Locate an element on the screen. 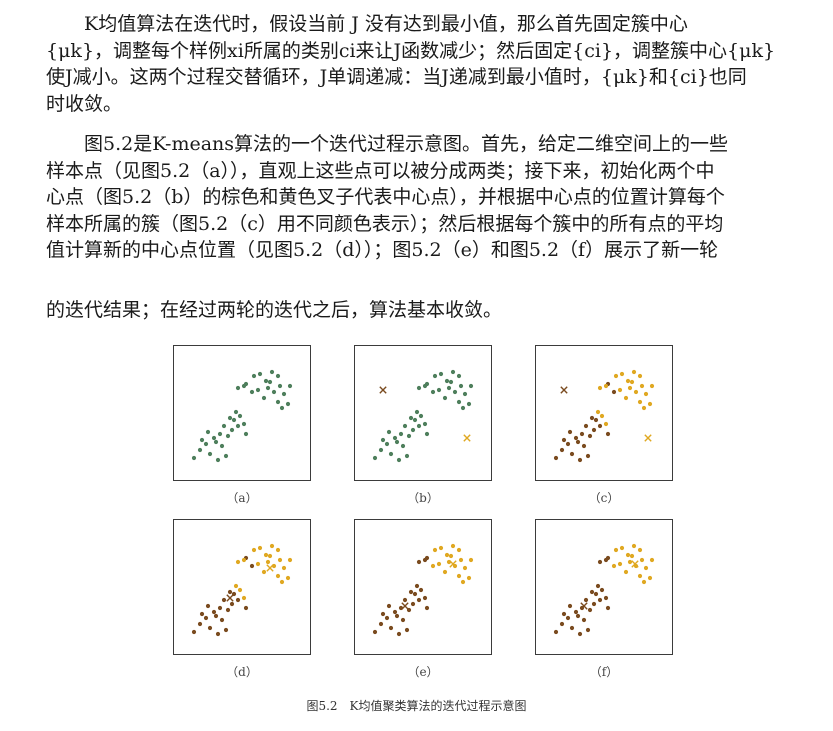  panel-label: （f） is located at coordinates (604, 672).